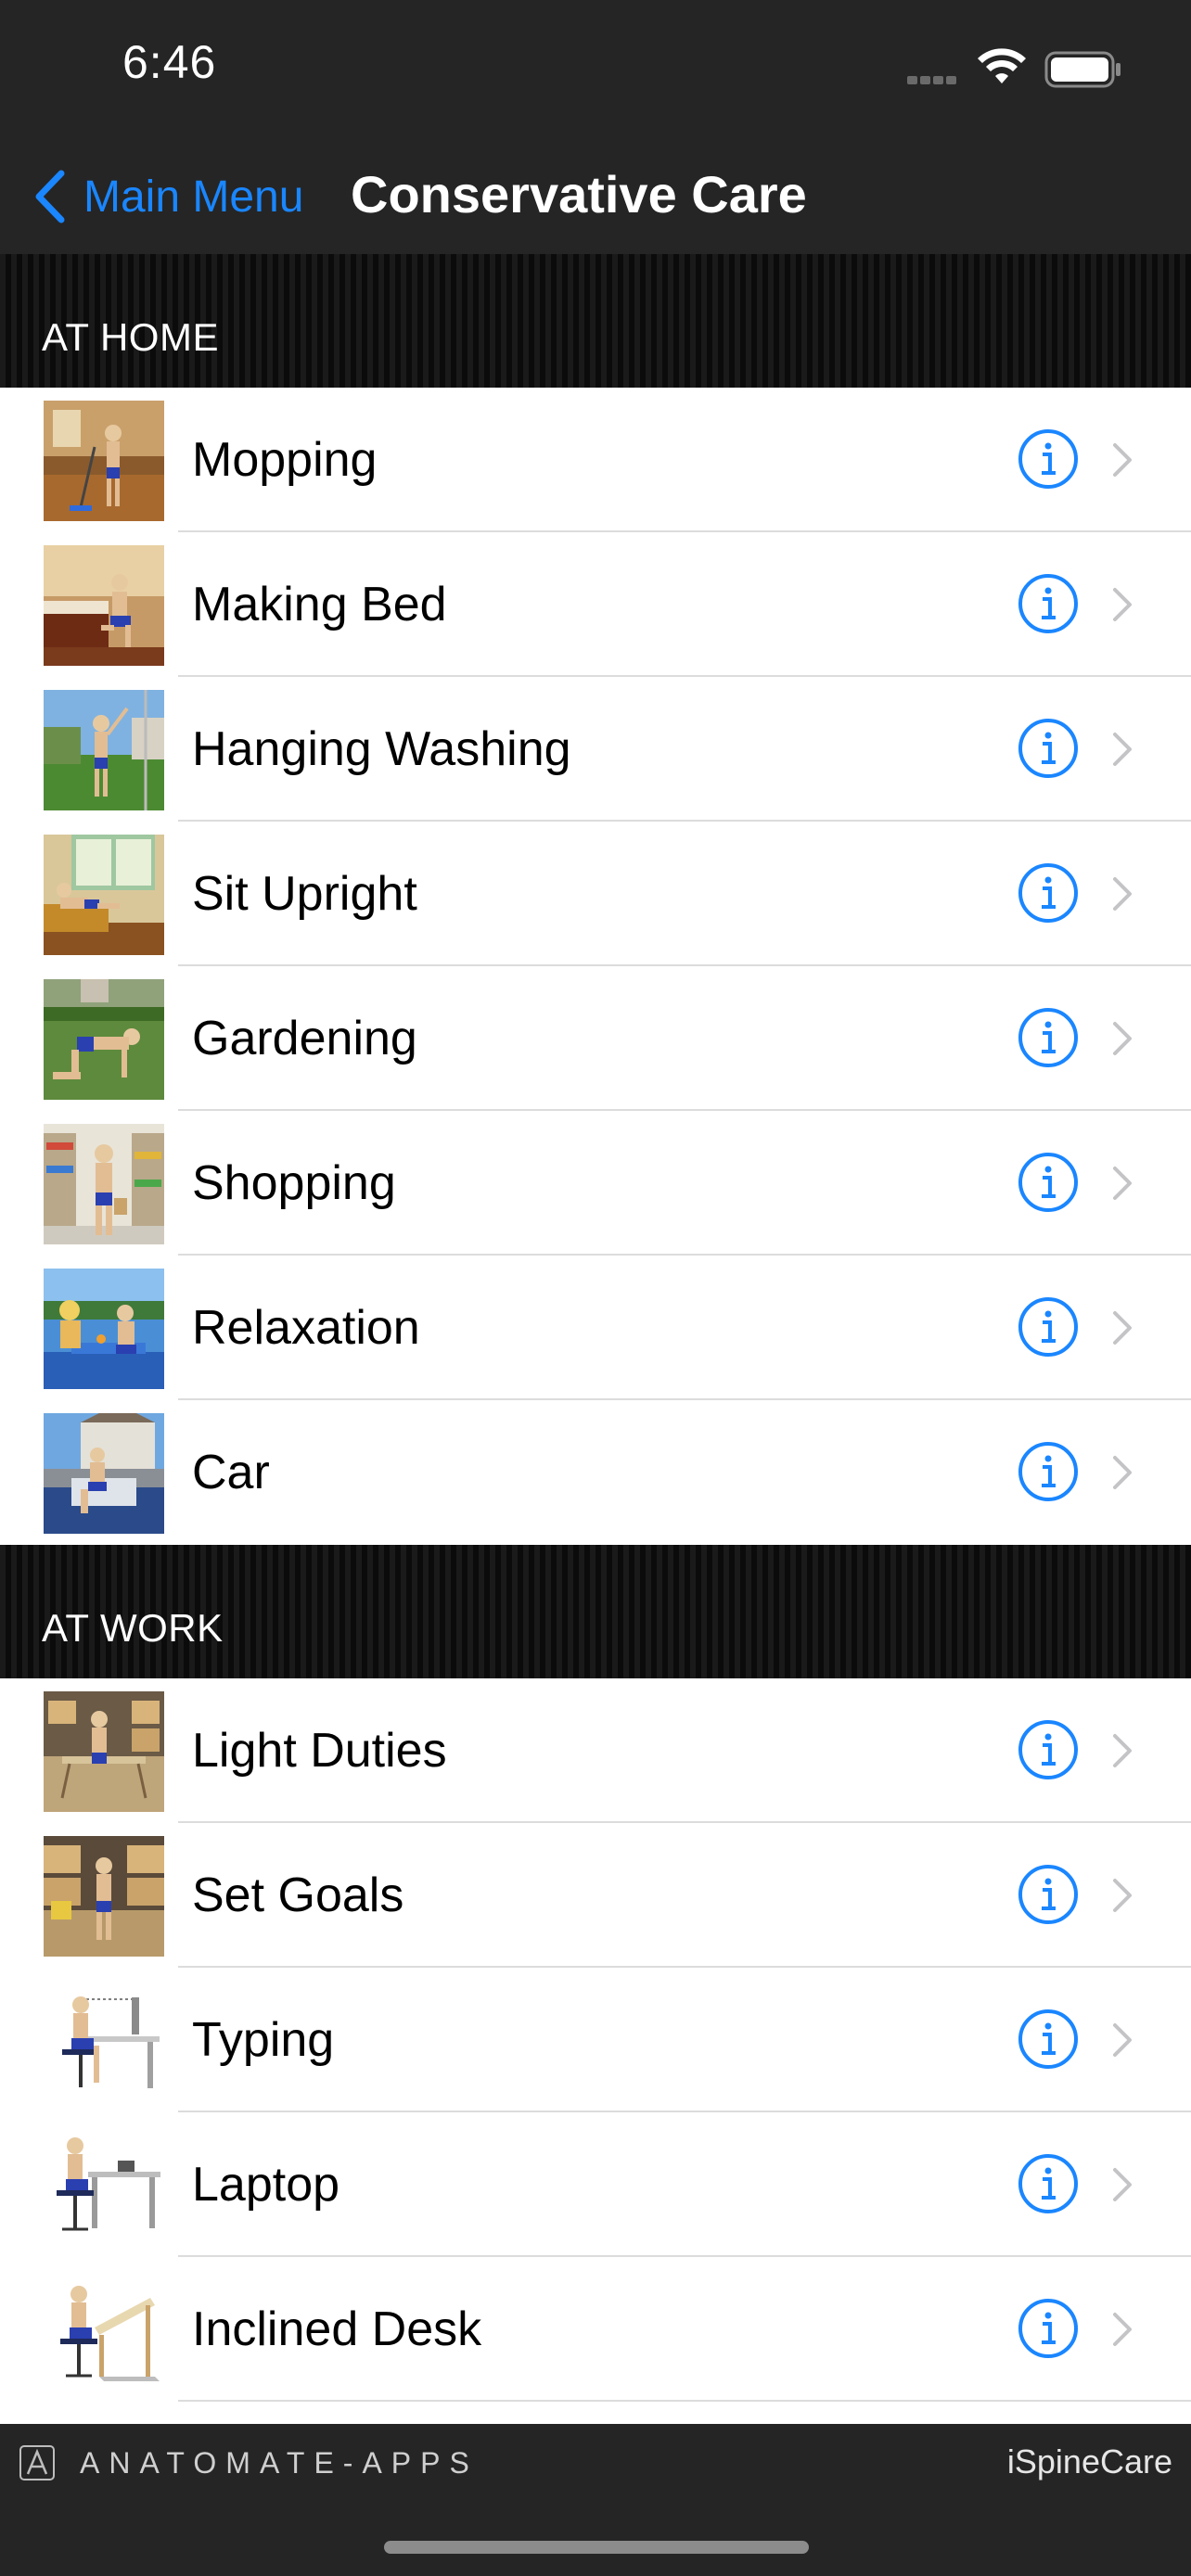  What do you see at coordinates (104, 605) in the screenshot?
I see `making-bed-thumbnail` at bounding box center [104, 605].